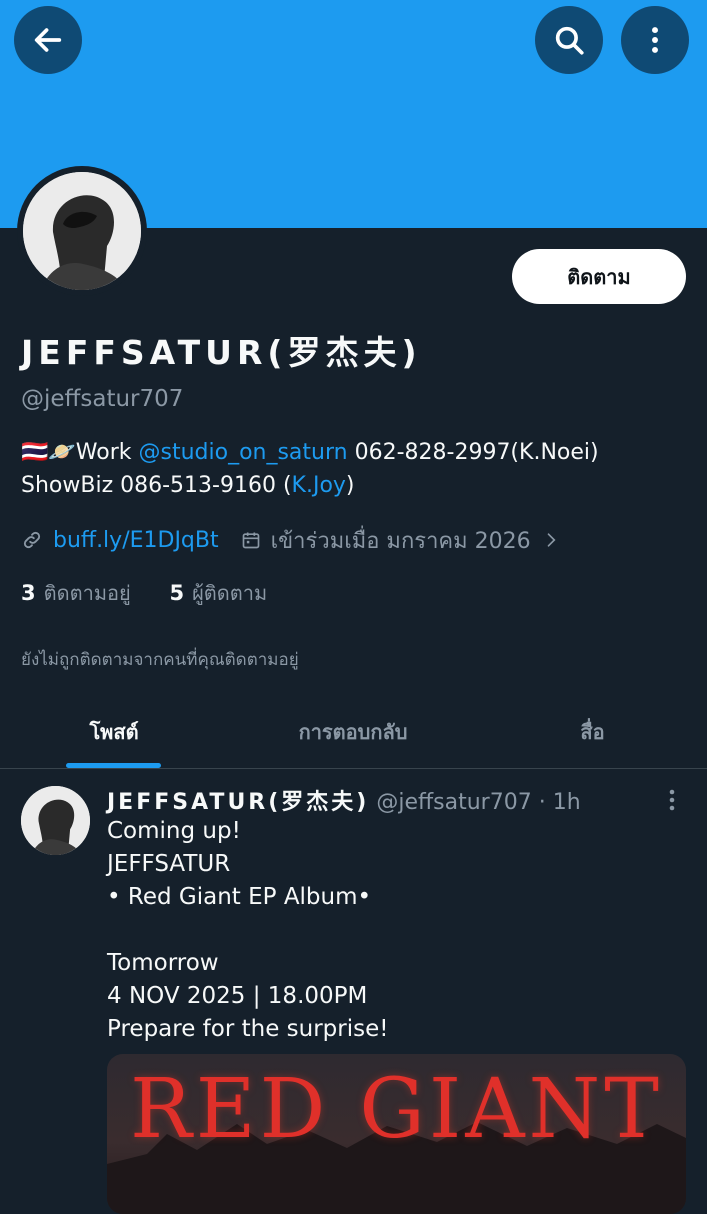  Describe the element at coordinates (28, 593) in the screenshot. I see `following-count: 3` at that location.